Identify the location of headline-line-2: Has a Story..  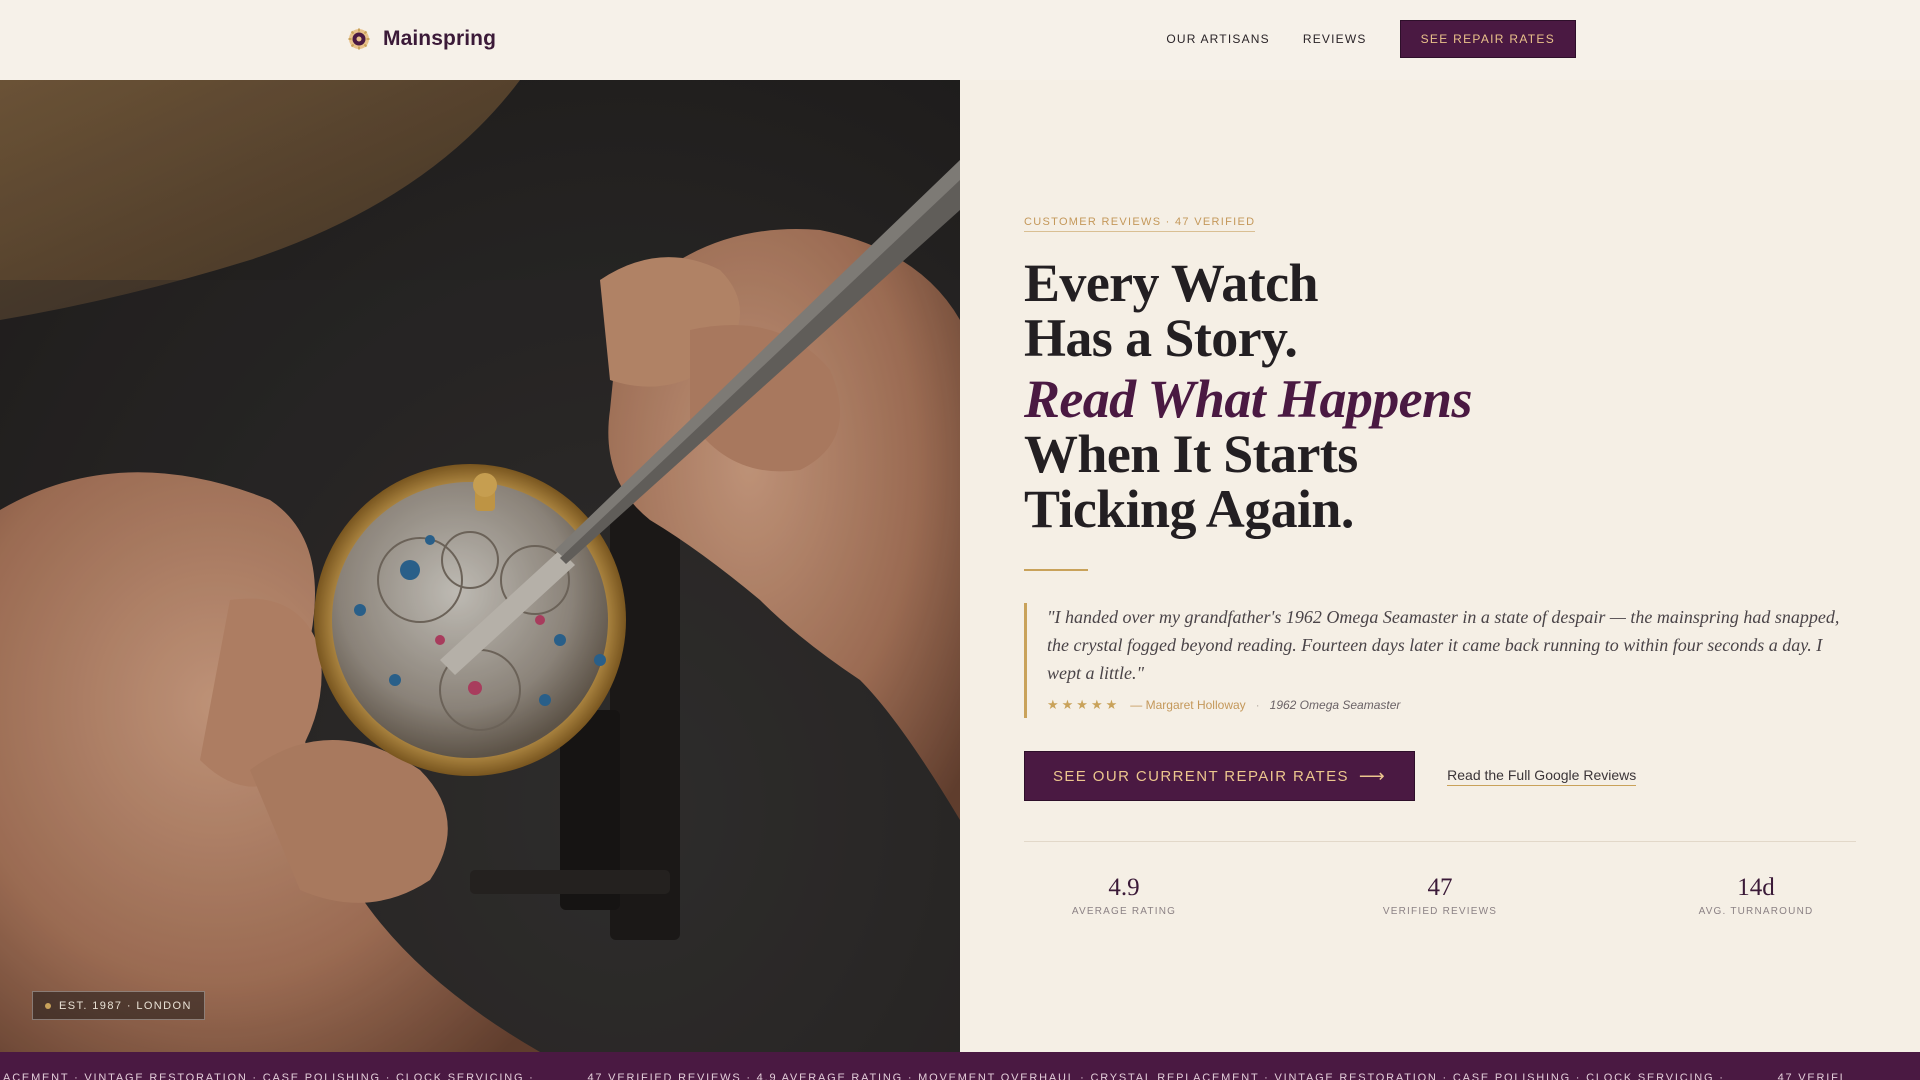
(1161, 338).